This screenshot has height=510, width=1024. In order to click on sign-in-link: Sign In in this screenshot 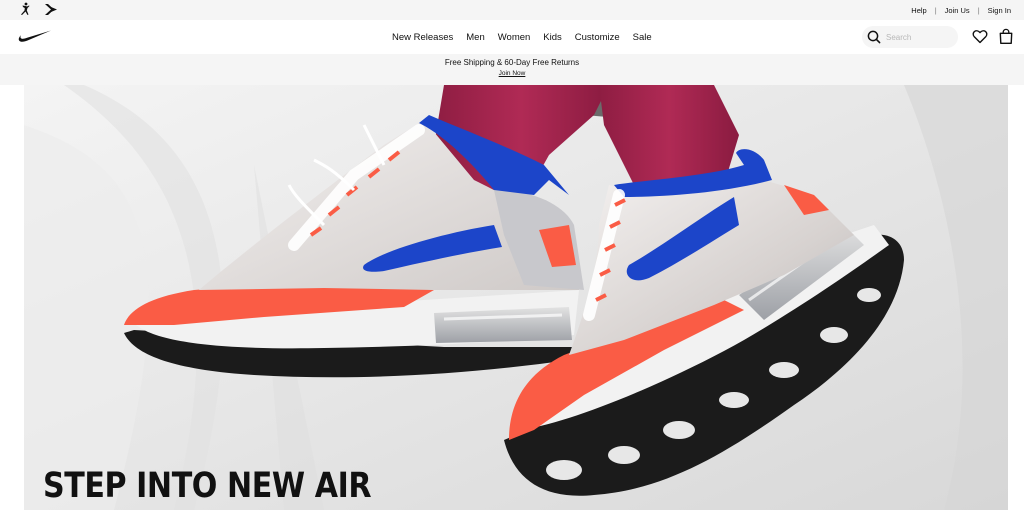, I will do `click(999, 10)`.